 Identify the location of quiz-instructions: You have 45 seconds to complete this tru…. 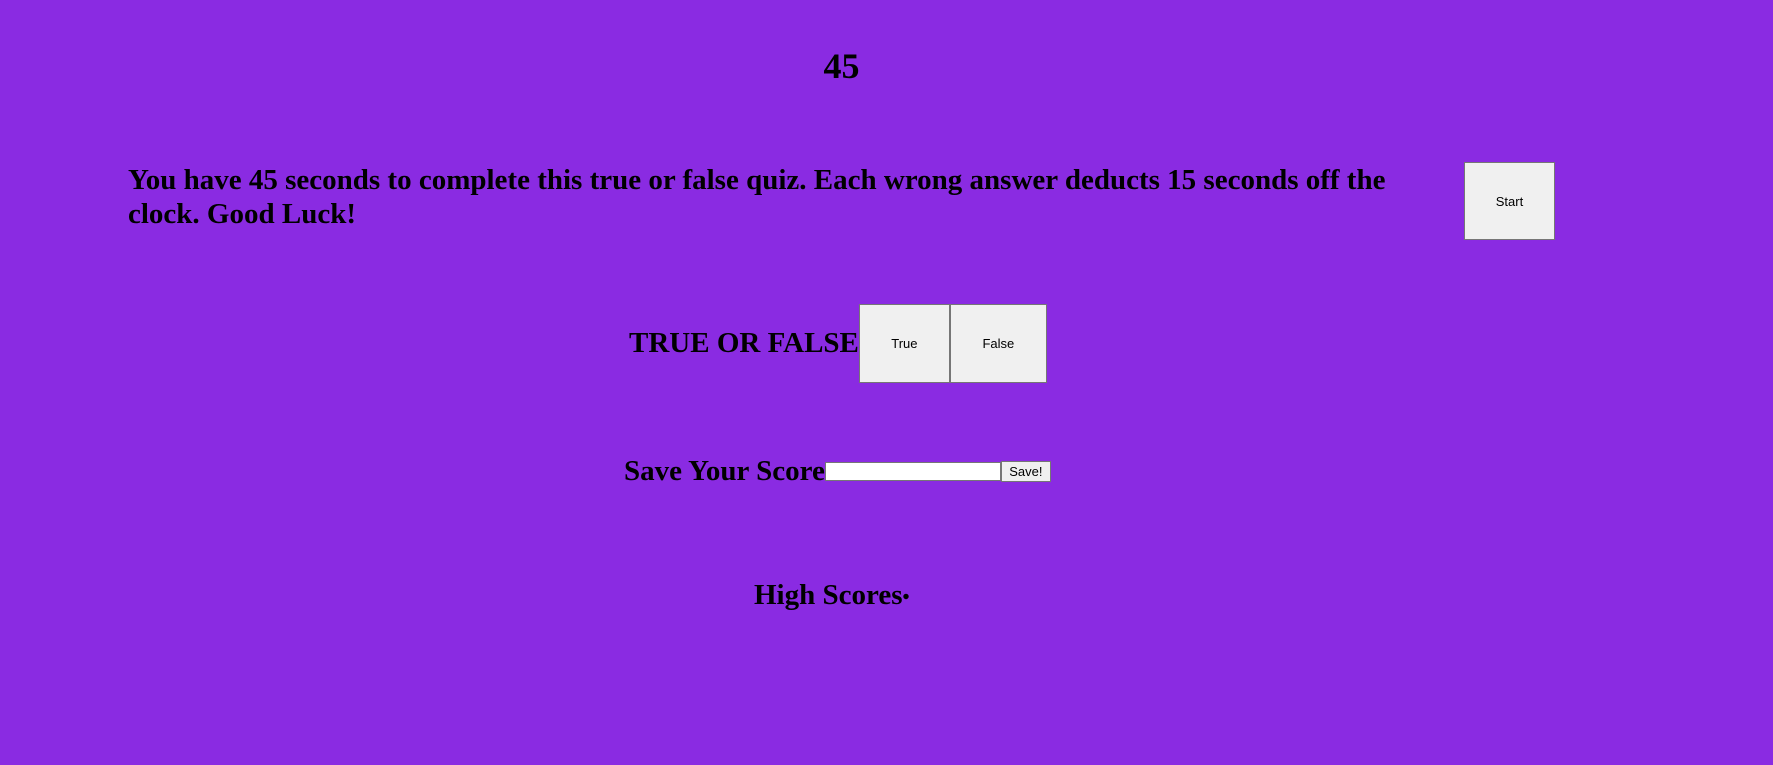
(757, 197).